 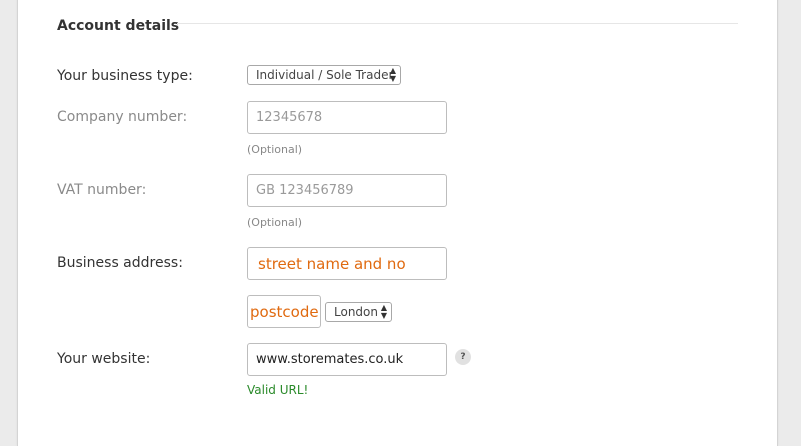 I want to click on city-select: London ▲ ▼, so click(x=358, y=312).